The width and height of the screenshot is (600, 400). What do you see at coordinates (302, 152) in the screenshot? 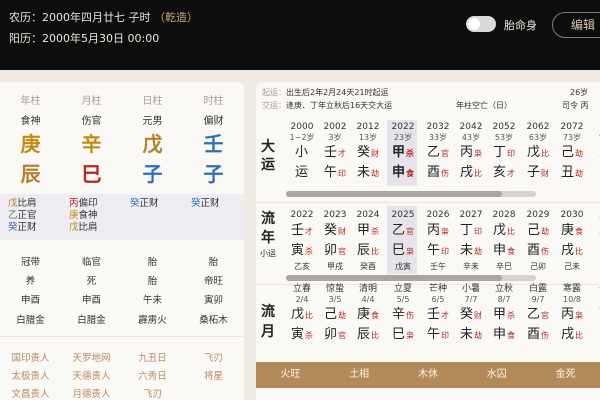
I see `dayun-column: 2000 1~2岁小运` at bounding box center [302, 152].